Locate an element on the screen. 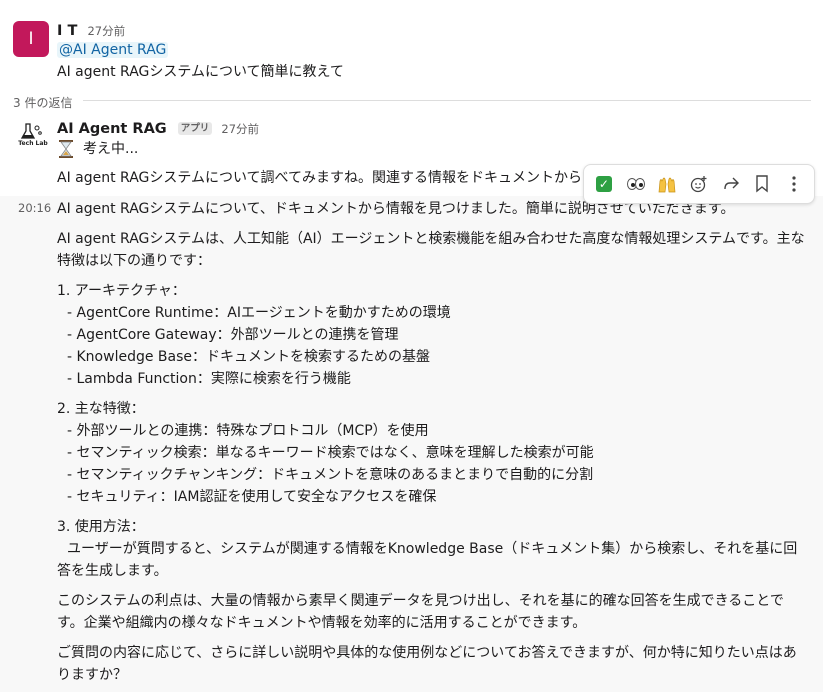 Image resolution: width=823 pixels, height=692 pixels. eyes-reaction-button is located at coordinates (636, 184).